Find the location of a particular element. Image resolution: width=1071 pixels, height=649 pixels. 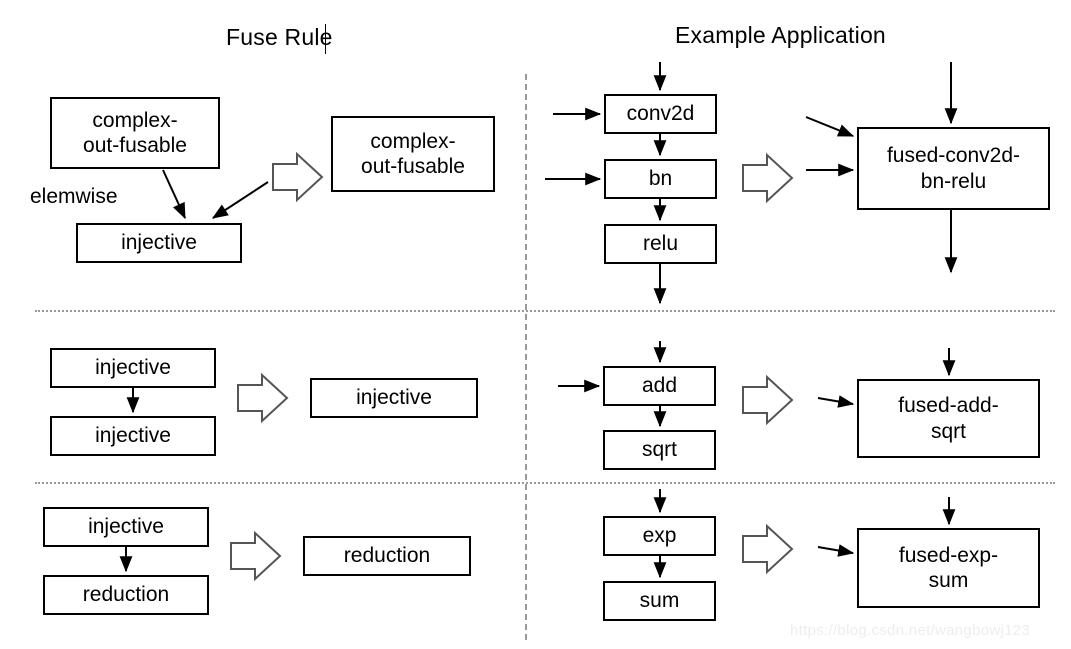

row2-example-sqrt-box: sqrt is located at coordinates (659, 450).